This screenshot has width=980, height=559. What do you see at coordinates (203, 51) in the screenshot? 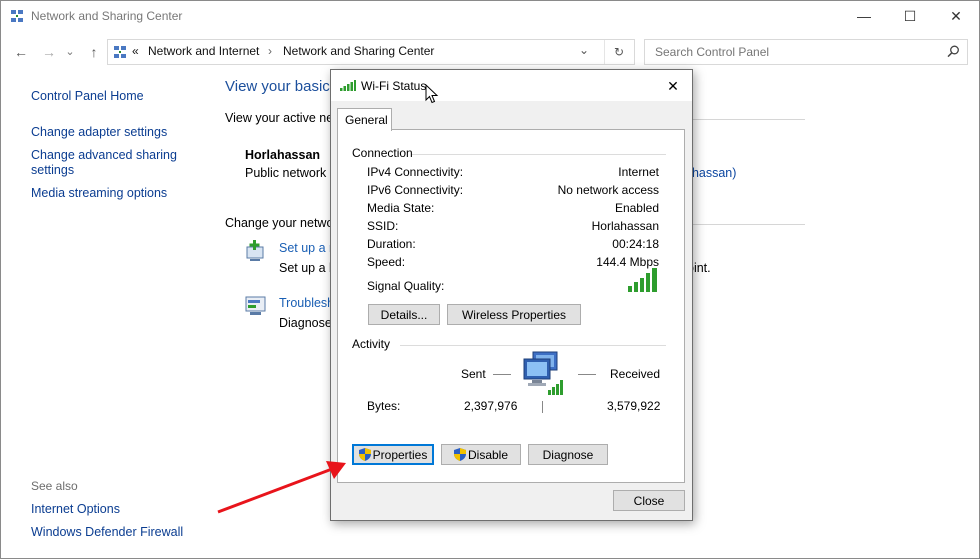
I see `breadcrumb-network-internet: Network and Internet` at bounding box center [203, 51].